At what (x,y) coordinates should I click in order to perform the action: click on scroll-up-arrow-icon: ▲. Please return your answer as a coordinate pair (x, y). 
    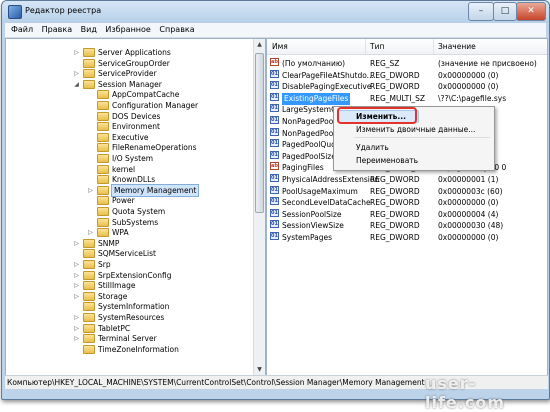
    Looking at the image, I should click on (259, 44).